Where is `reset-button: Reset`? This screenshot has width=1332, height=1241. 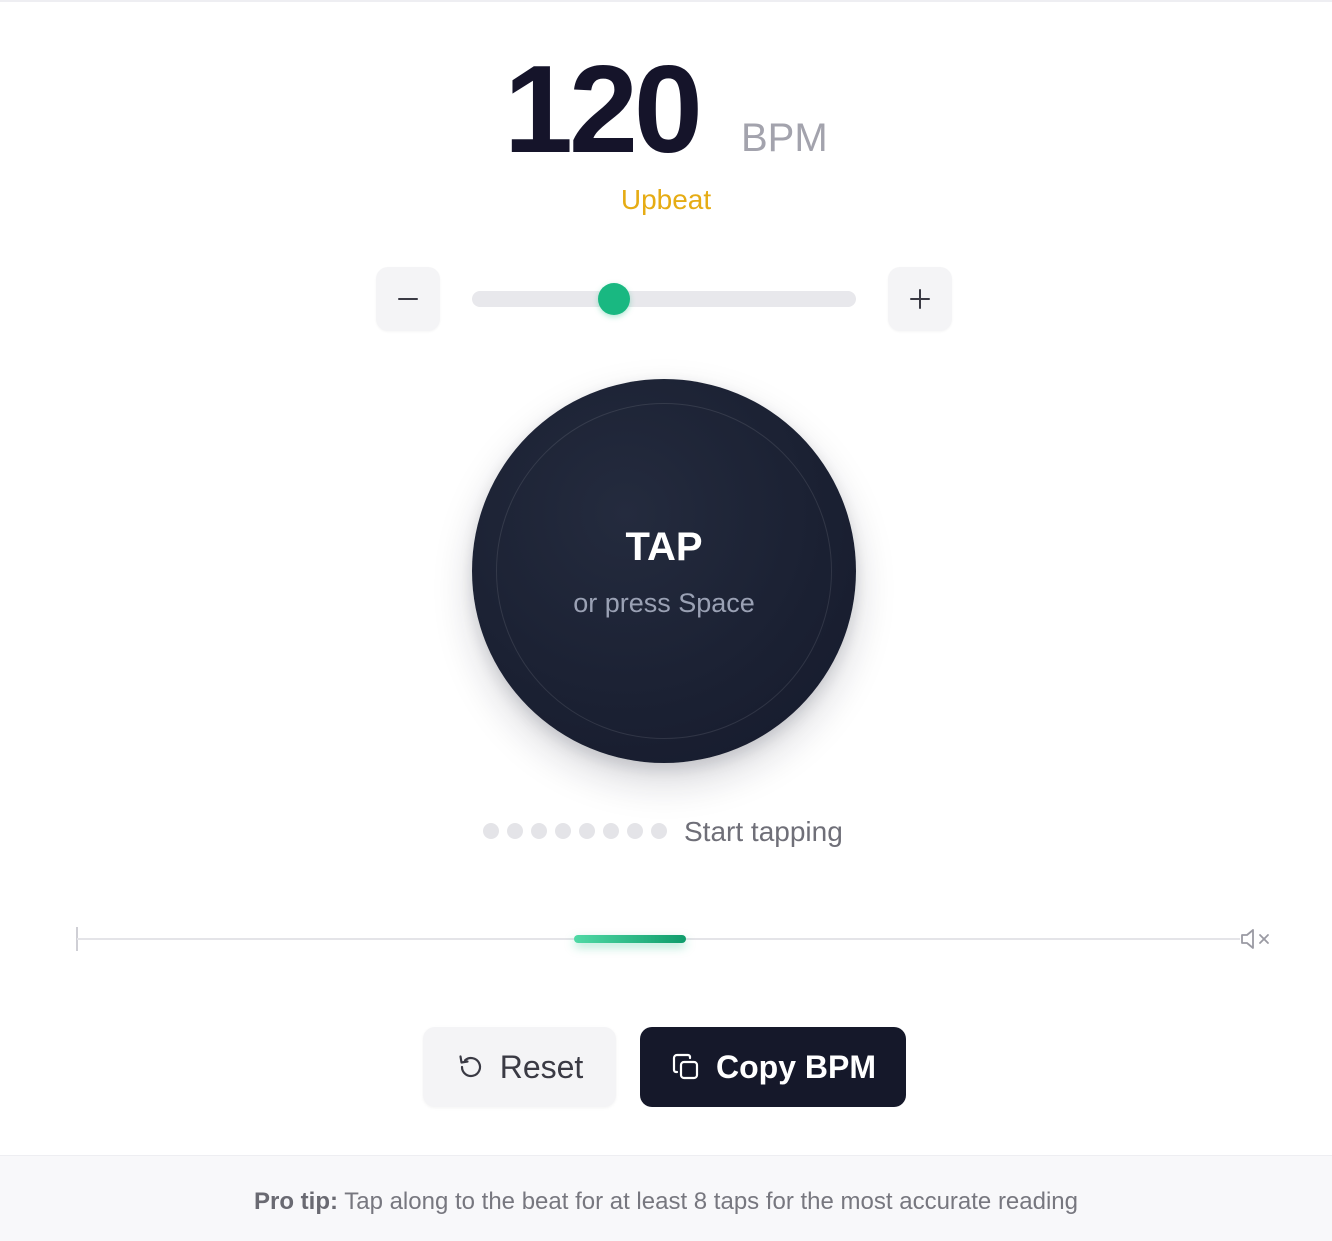
reset-button: Reset is located at coordinates (519, 1067).